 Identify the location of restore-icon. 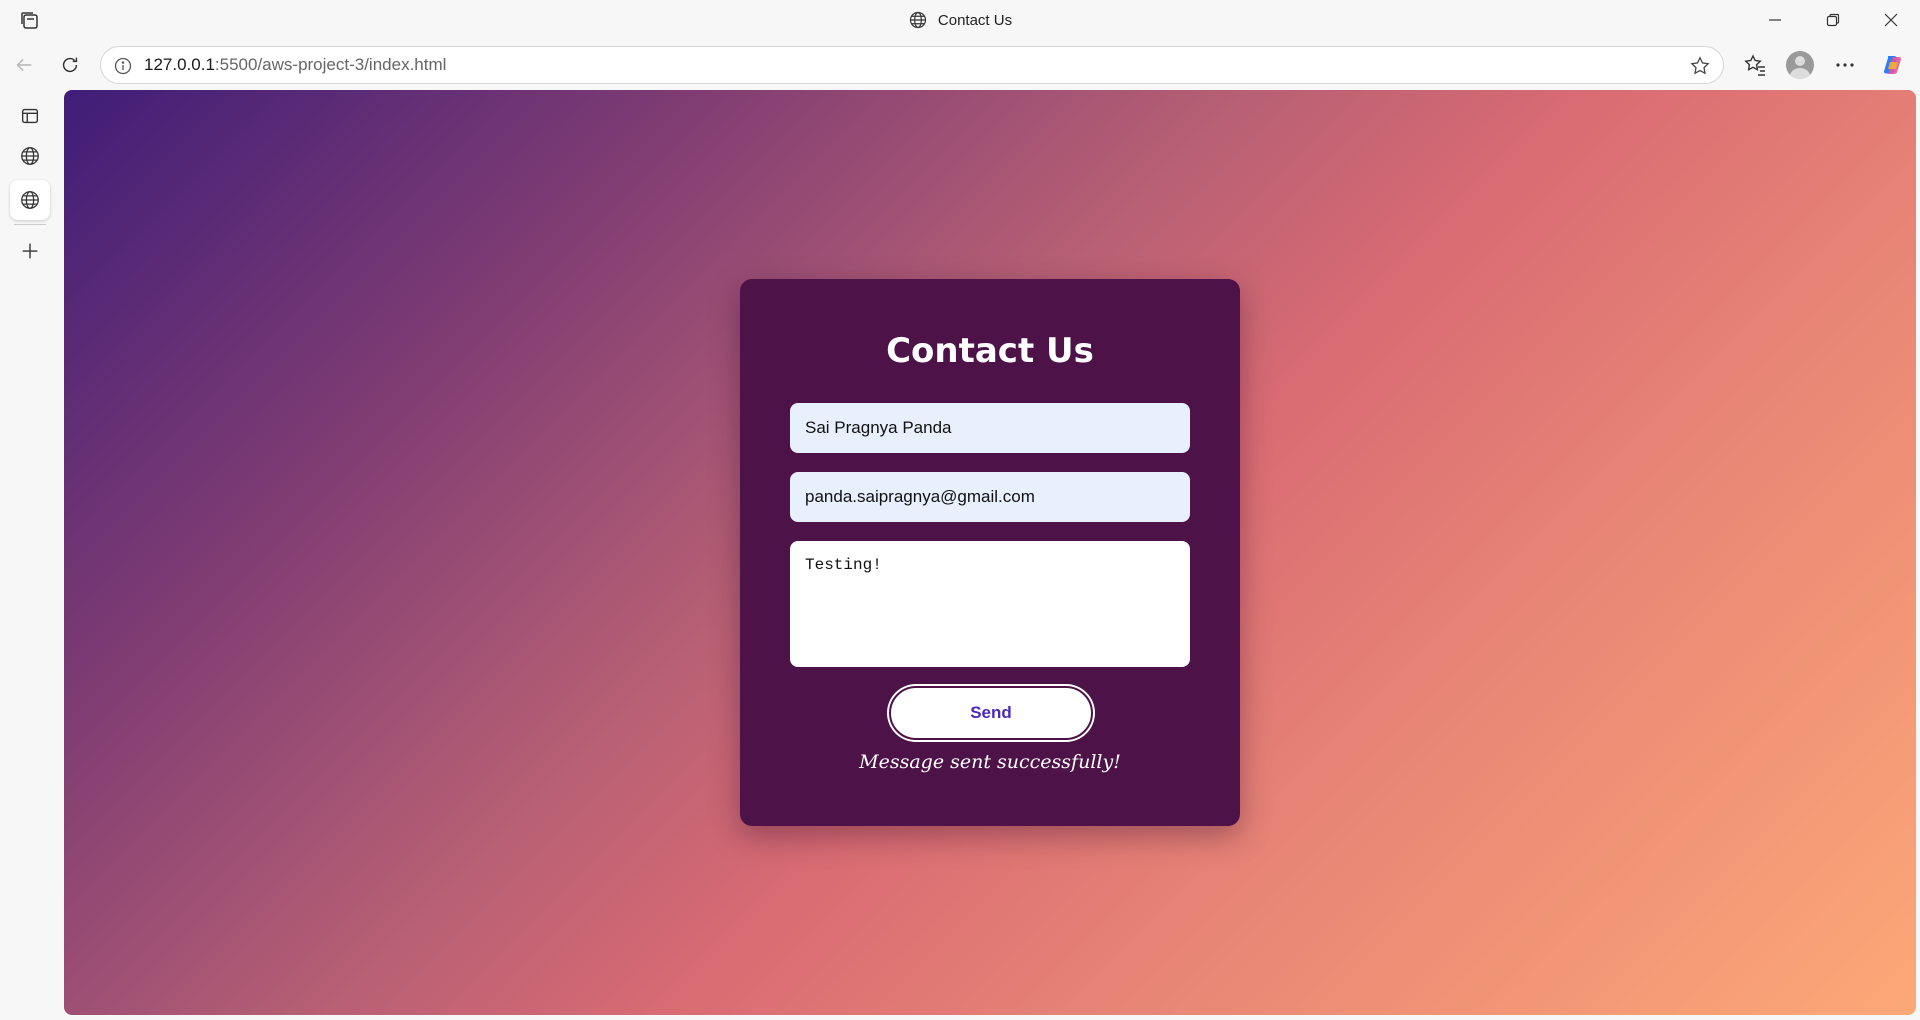
(1833, 20).